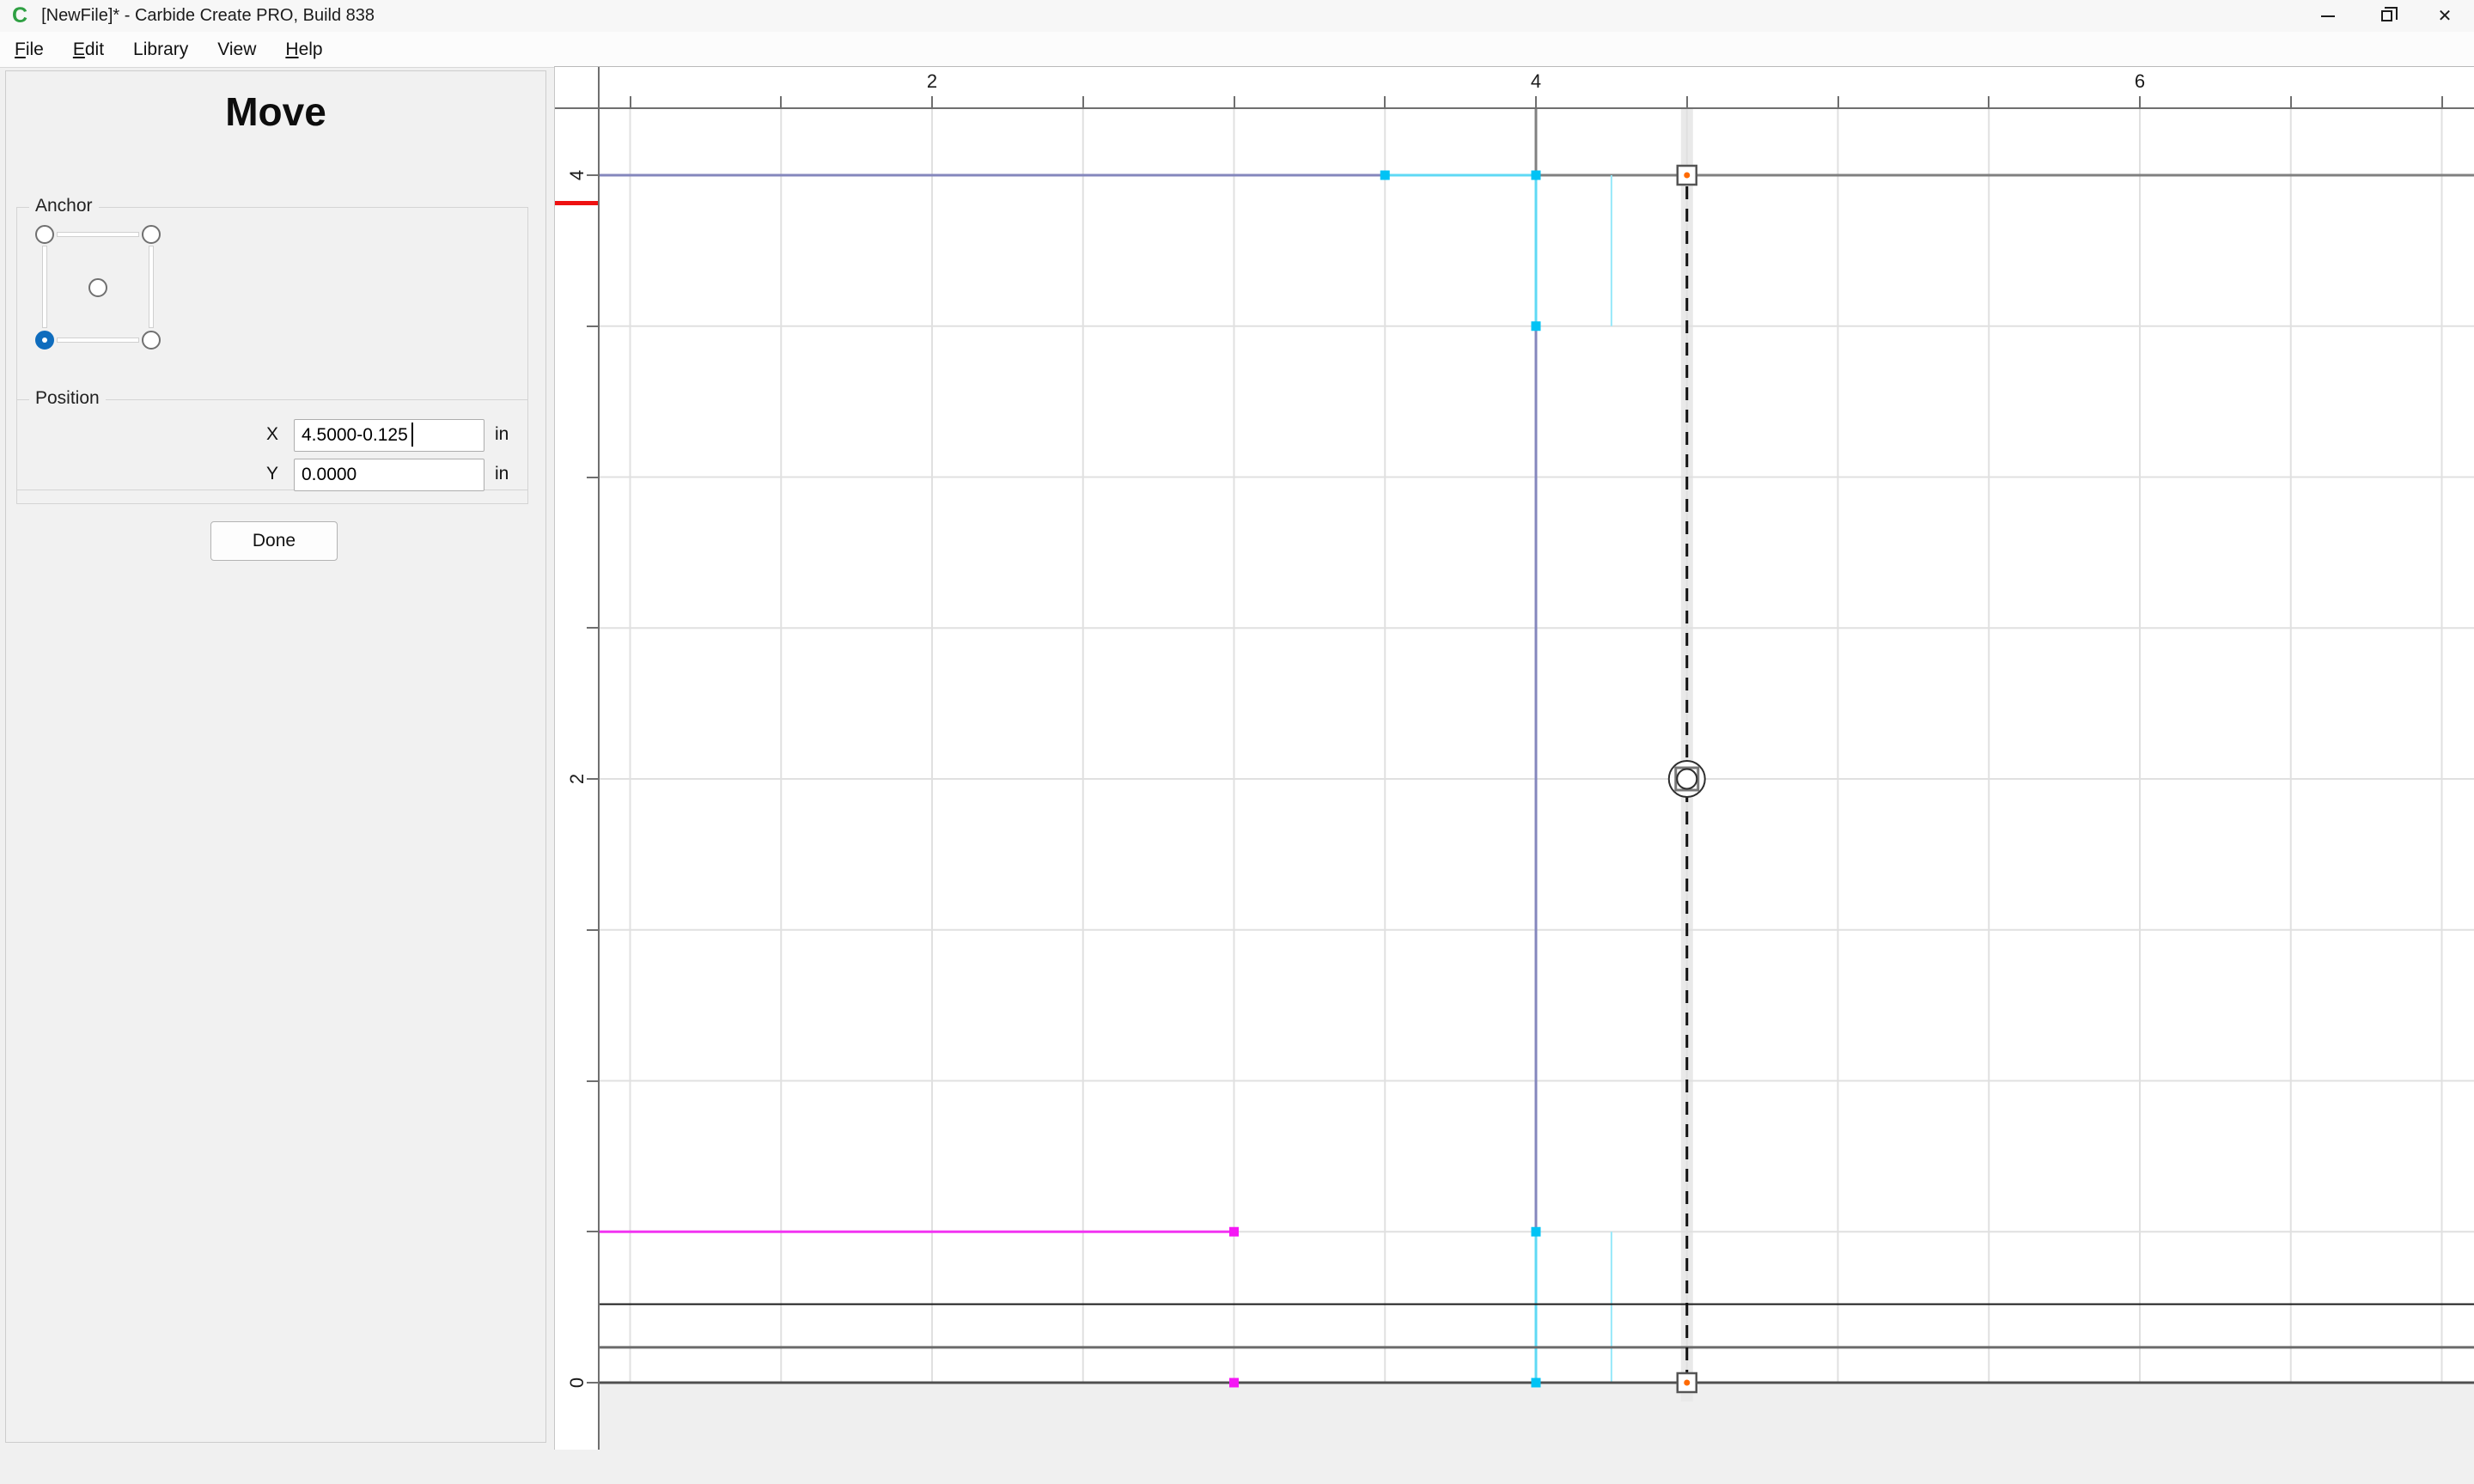 Image resolution: width=2474 pixels, height=1484 pixels. I want to click on done-button: Done, so click(274, 541).